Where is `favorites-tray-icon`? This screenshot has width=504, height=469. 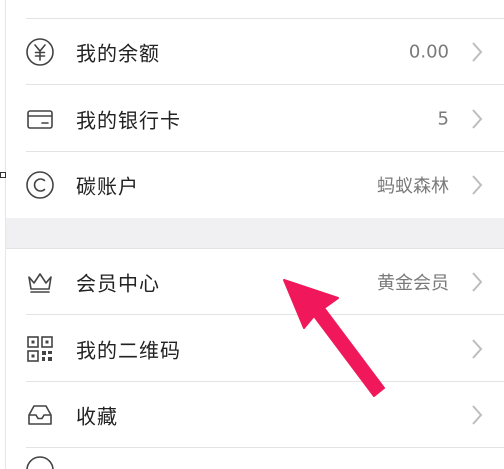 favorites-tray-icon is located at coordinates (40, 415).